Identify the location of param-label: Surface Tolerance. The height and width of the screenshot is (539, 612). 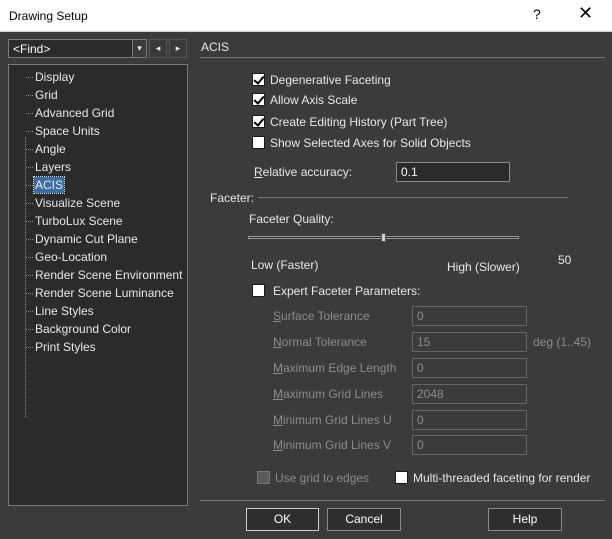
(321, 316).